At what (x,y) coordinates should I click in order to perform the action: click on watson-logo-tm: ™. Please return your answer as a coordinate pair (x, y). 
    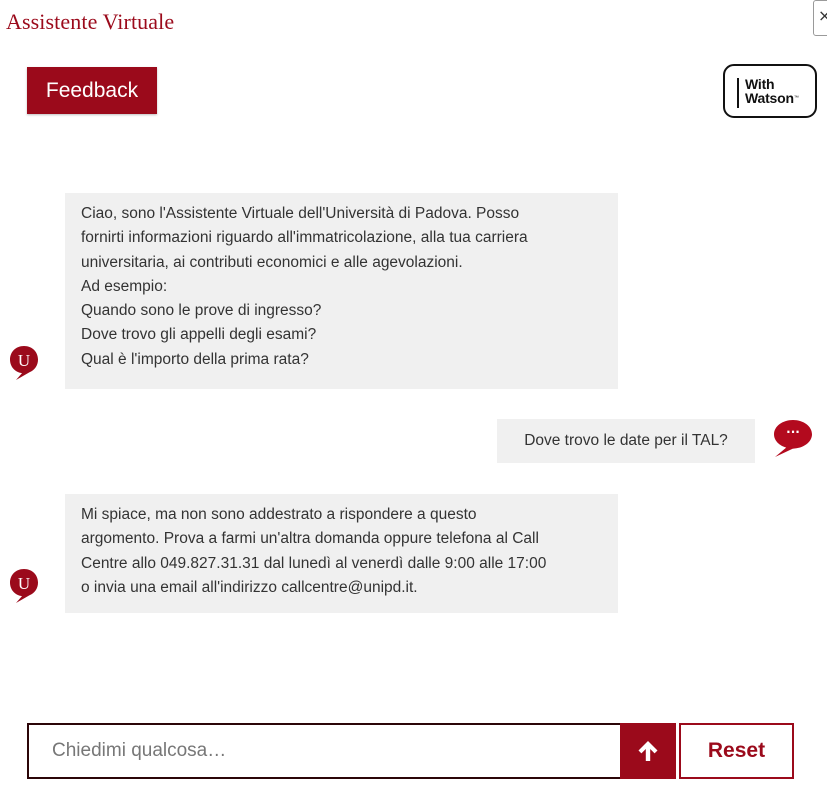
    Looking at the image, I should click on (796, 98).